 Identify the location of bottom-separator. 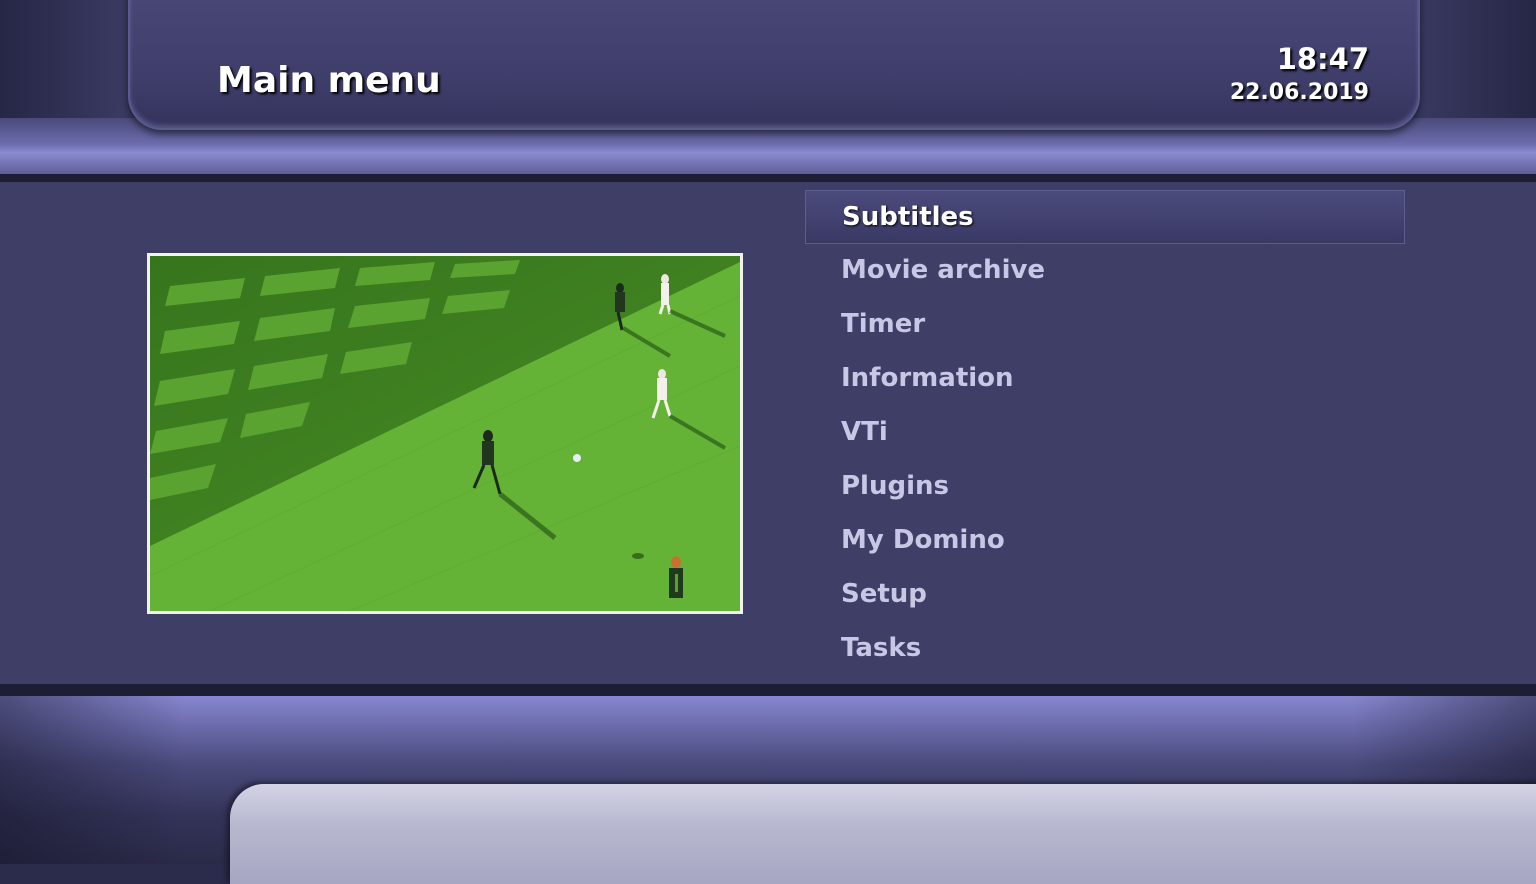
(768, 690).